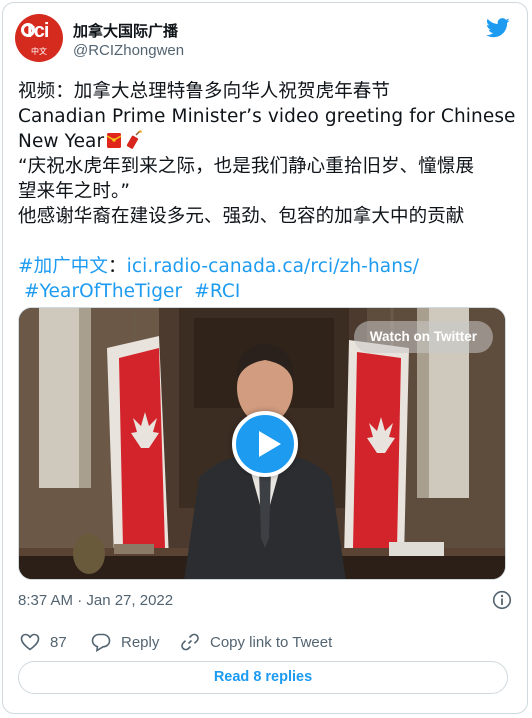  I want to click on play-button, so click(265, 444).